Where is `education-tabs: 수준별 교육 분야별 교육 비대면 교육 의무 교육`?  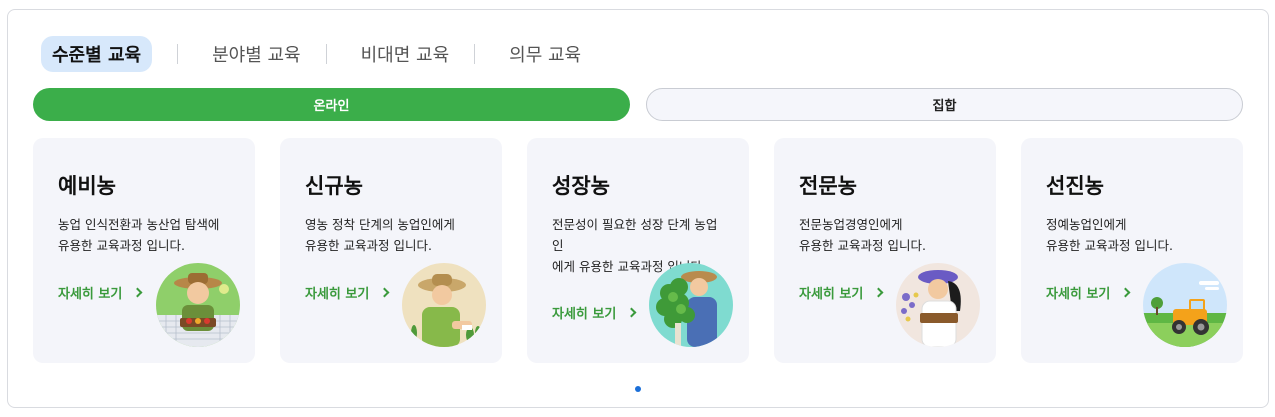
education-tabs: 수준별 교육 분야별 교육 비대면 교육 의무 교육 is located at coordinates (307, 54).